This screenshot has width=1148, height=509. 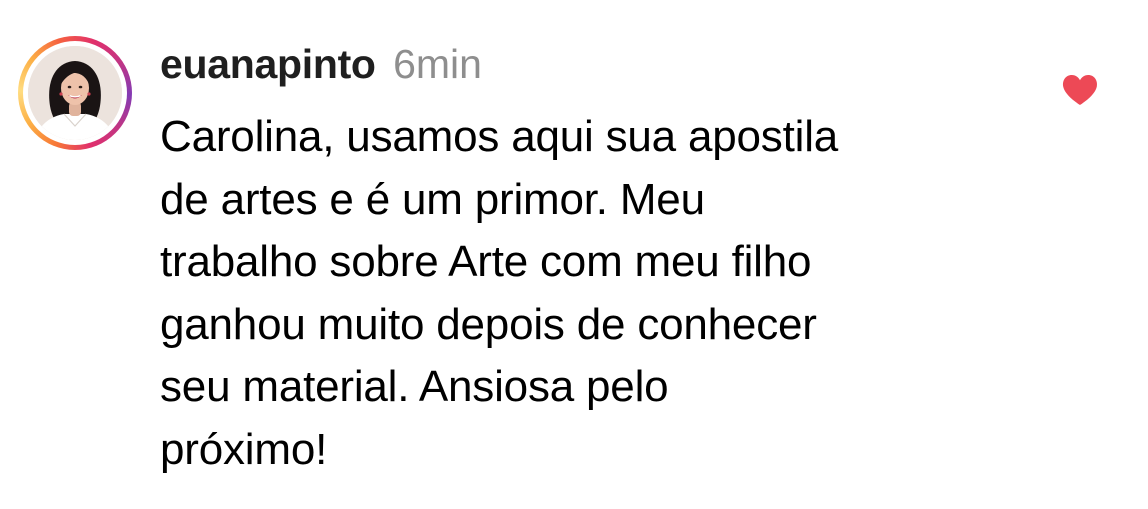 I want to click on avatar, so click(x=75, y=93).